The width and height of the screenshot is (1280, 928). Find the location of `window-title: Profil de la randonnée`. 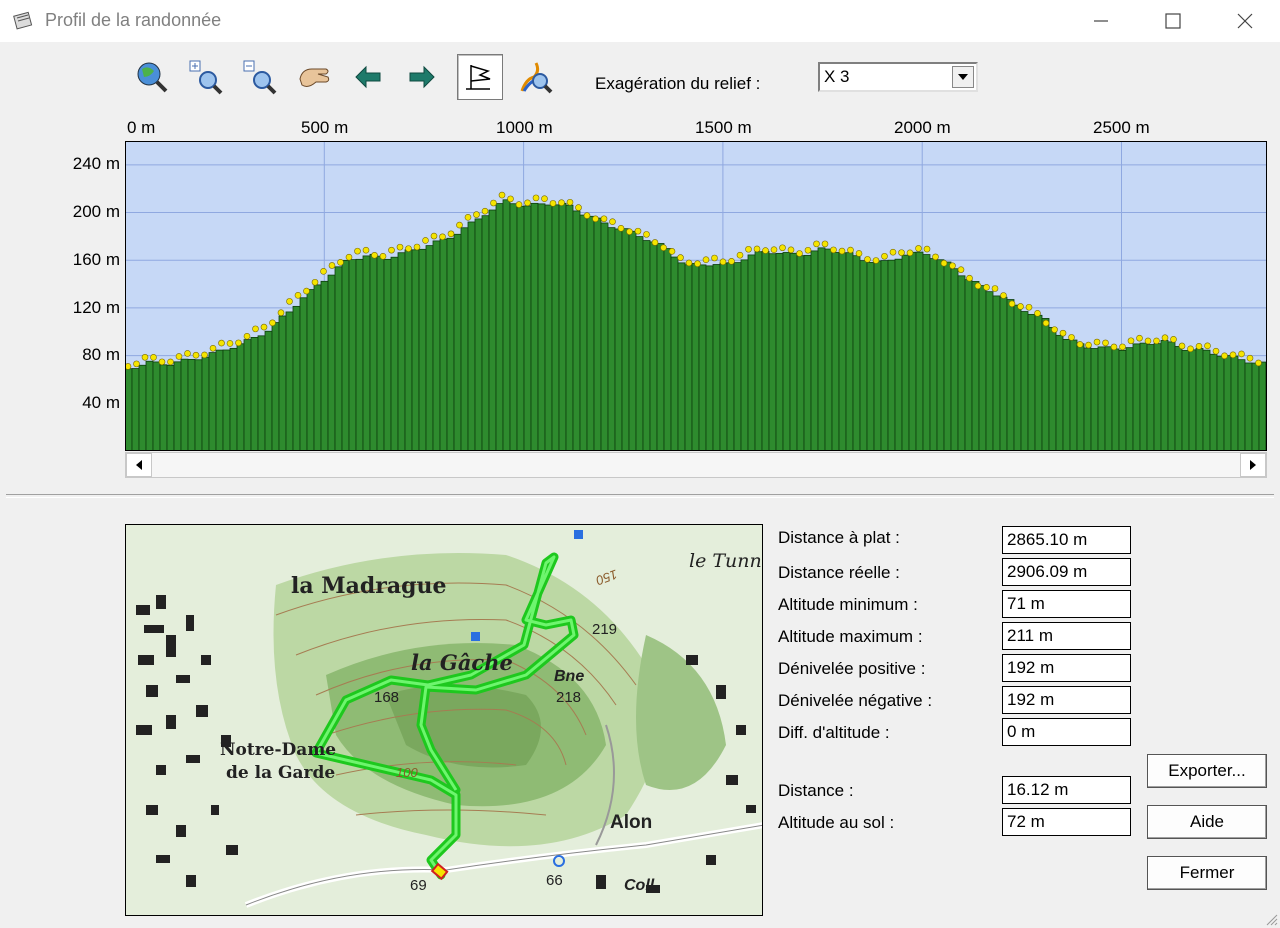

window-title: Profil de la randonnée is located at coordinates (133, 20).